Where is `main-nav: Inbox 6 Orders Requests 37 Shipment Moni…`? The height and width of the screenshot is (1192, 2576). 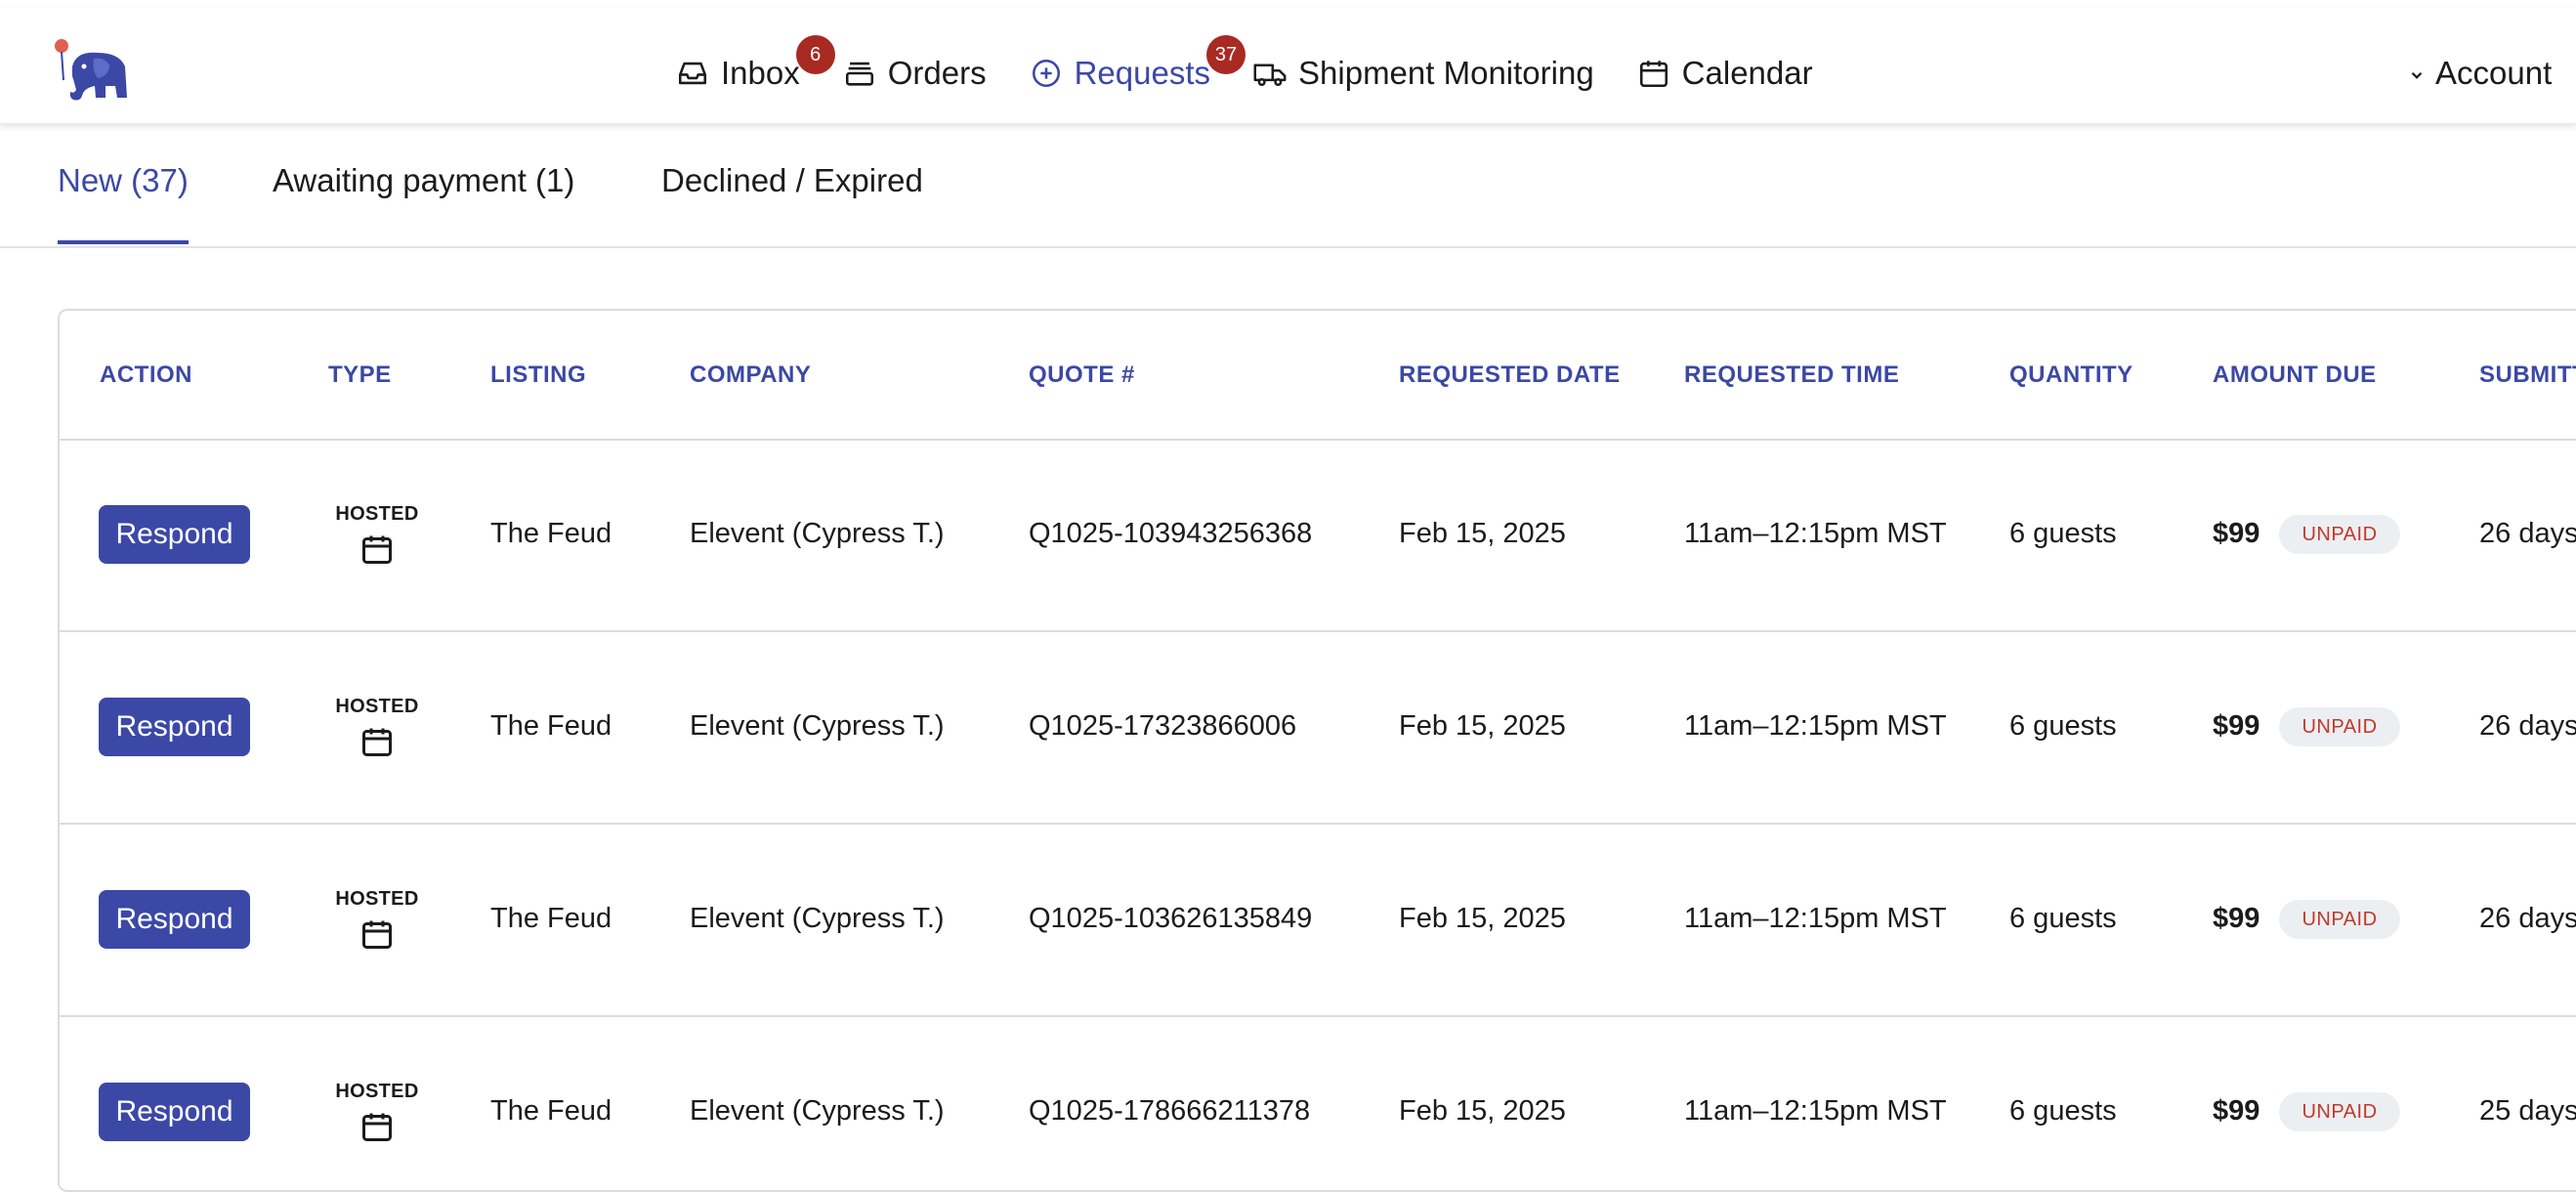 main-nav: Inbox 6 Orders Requests 37 Shipment Moni… is located at coordinates (1264, 71).